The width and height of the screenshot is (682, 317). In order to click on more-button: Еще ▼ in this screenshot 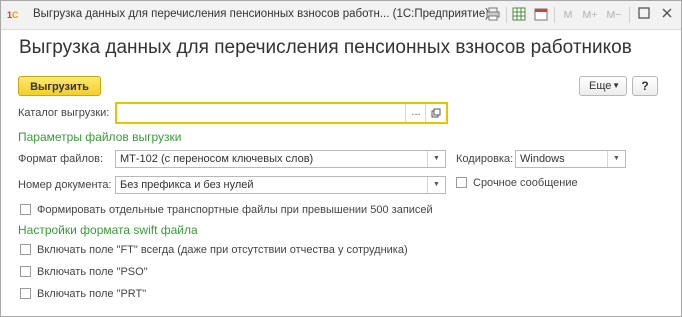, I will do `click(603, 86)`.